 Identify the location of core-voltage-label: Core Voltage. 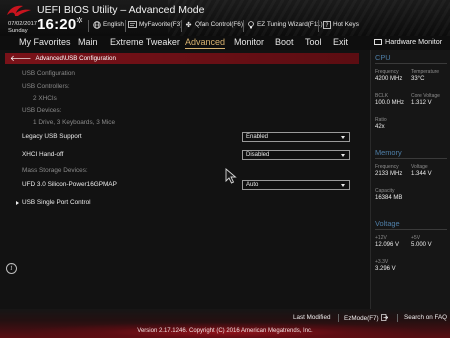
(425, 96).